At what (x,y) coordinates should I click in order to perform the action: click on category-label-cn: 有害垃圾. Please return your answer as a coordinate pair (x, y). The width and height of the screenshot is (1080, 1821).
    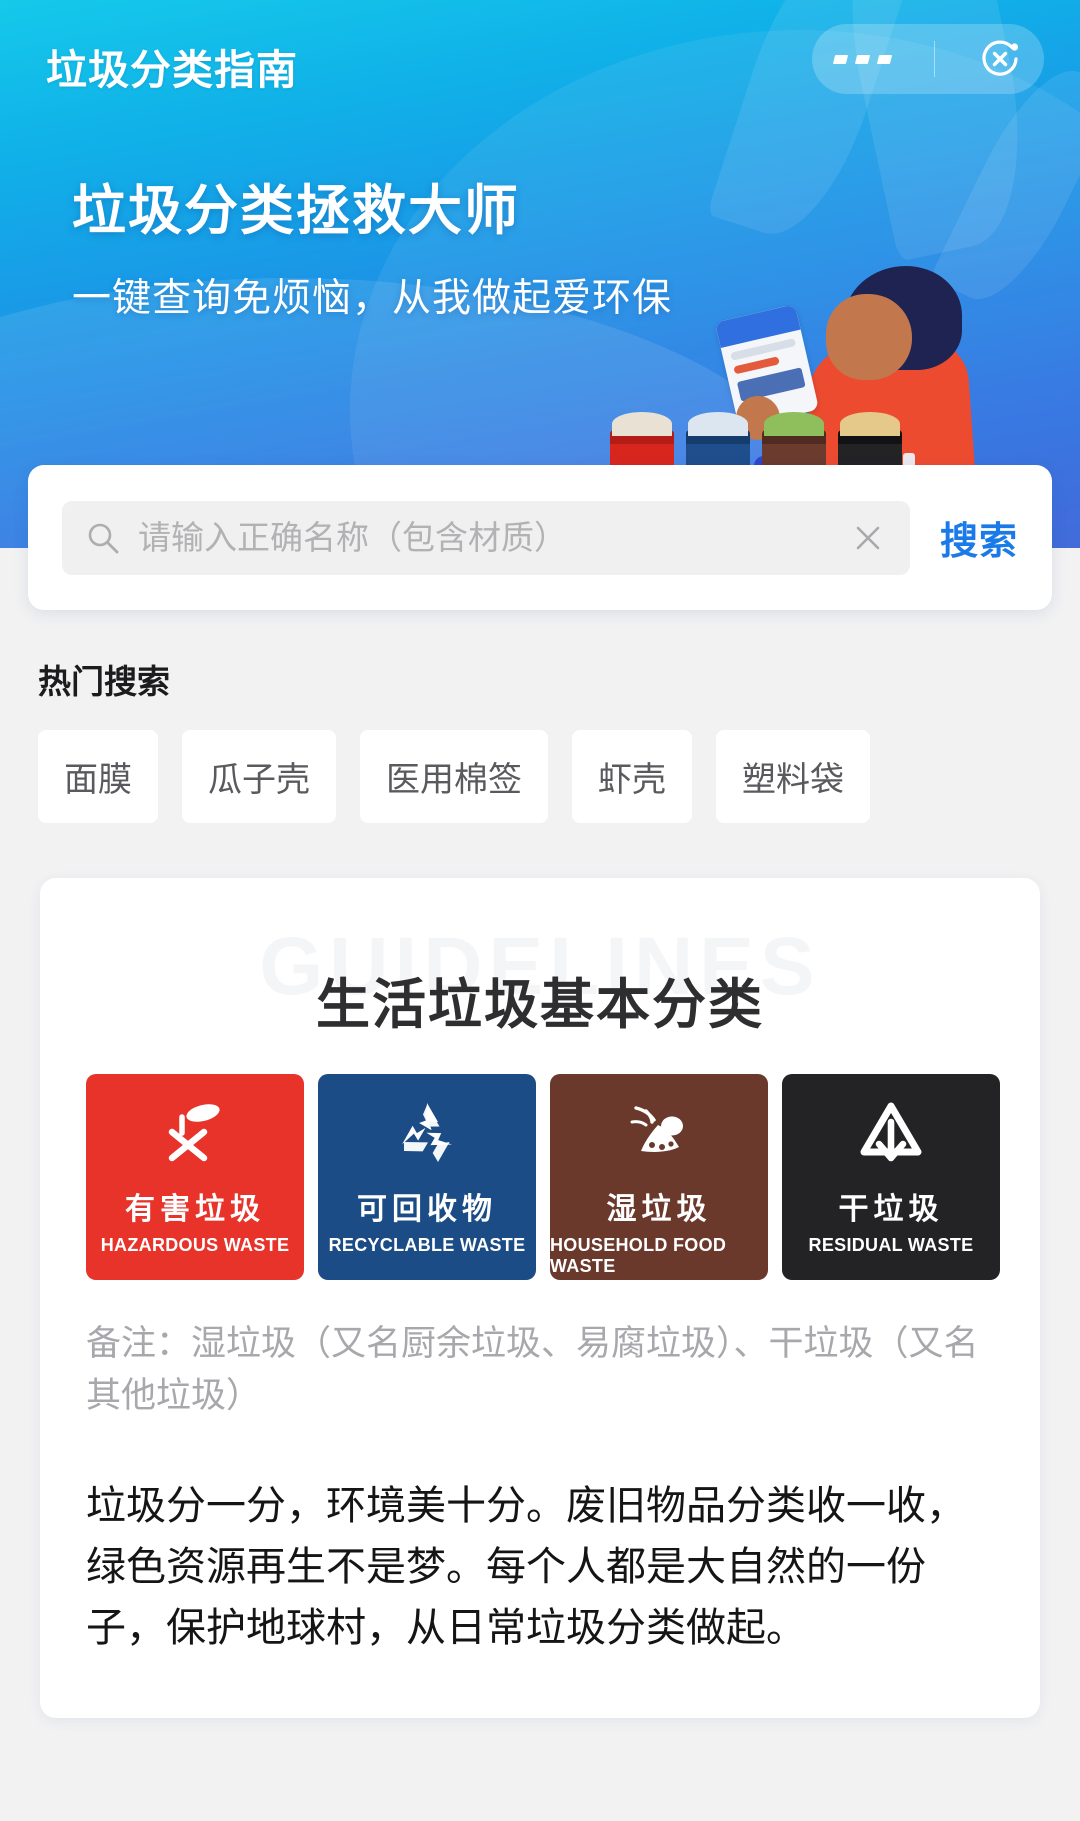
    Looking at the image, I should click on (195, 1209).